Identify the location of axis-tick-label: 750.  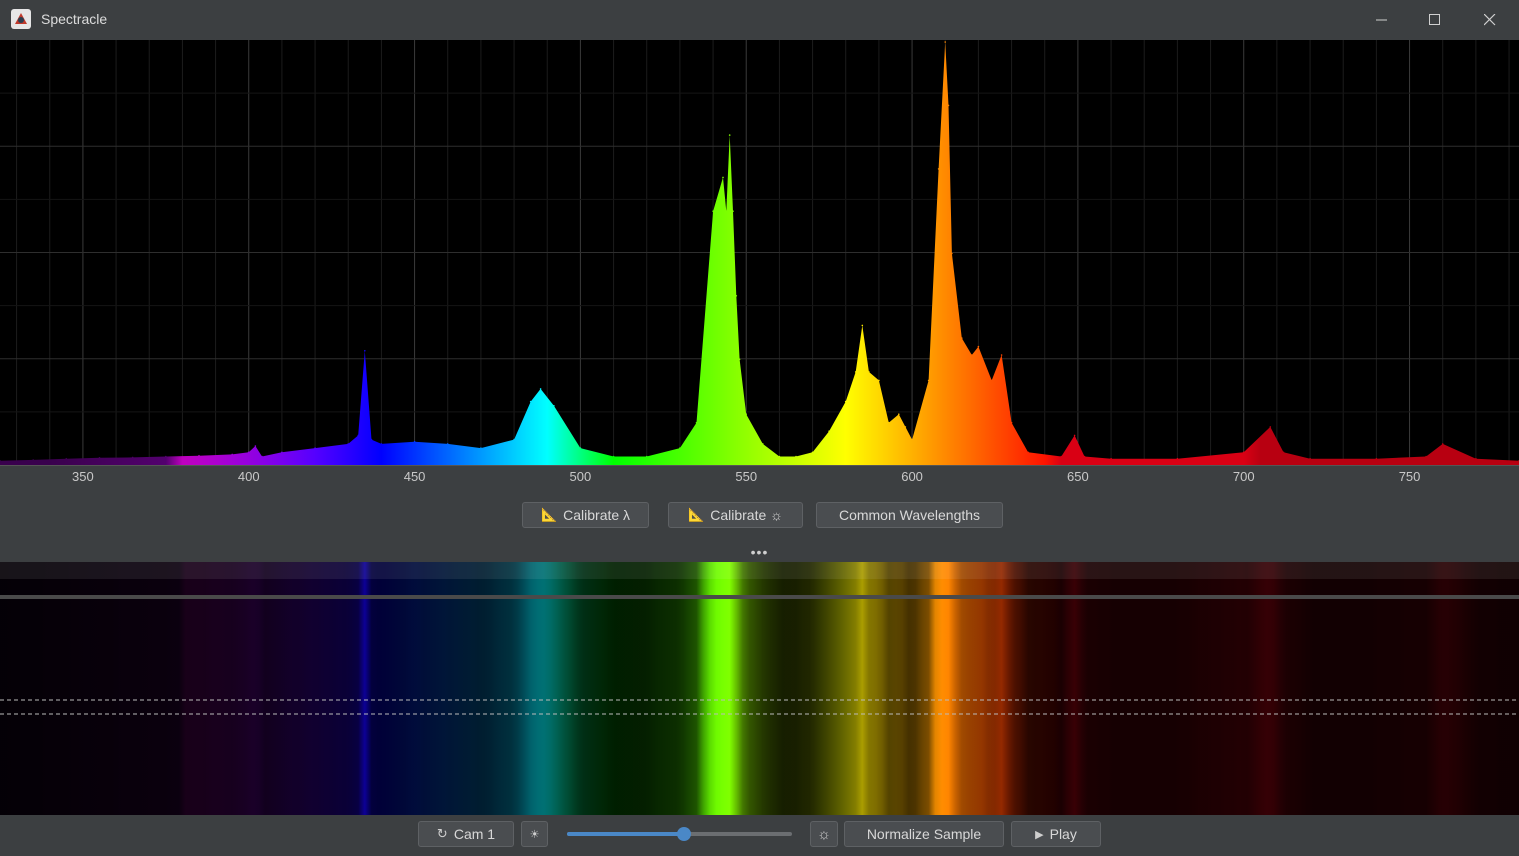
(1409, 476).